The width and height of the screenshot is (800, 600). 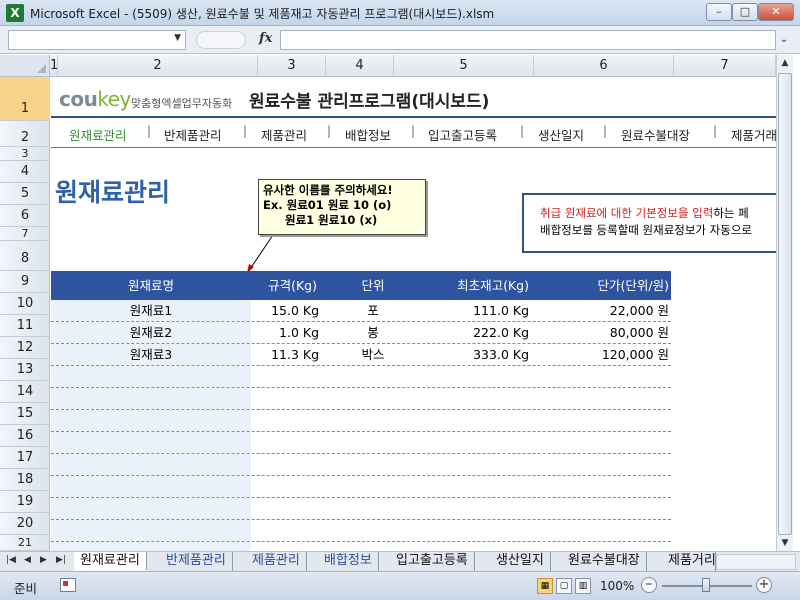 I want to click on maximize-button: □, so click(x=745, y=12).